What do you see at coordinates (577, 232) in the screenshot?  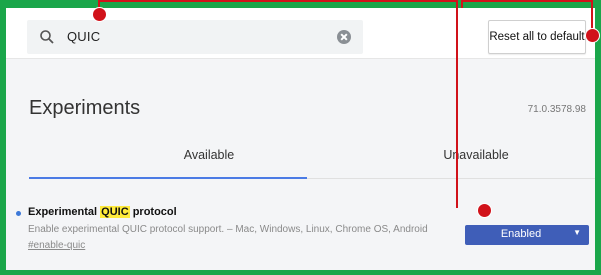 I see `caret-down-icon: ▼` at bounding box center [577, 232].